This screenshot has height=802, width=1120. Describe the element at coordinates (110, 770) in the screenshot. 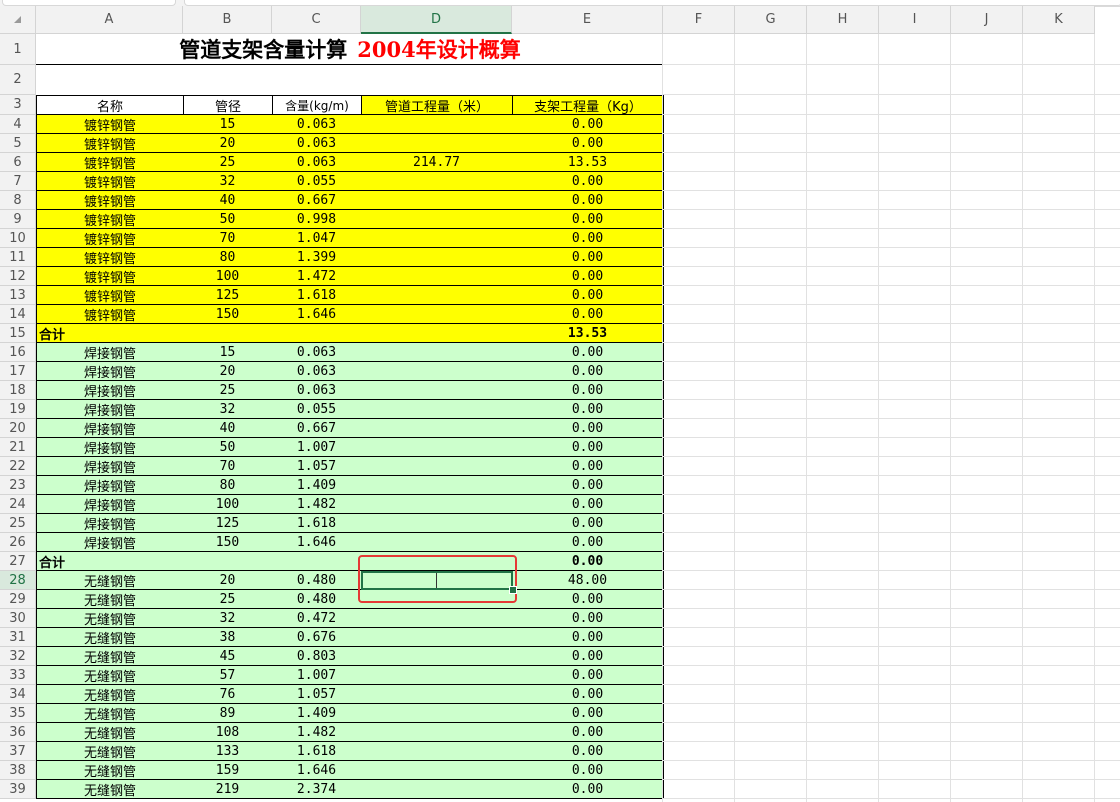

I see `cell-name-row-38: 无缝钢管` at that location.